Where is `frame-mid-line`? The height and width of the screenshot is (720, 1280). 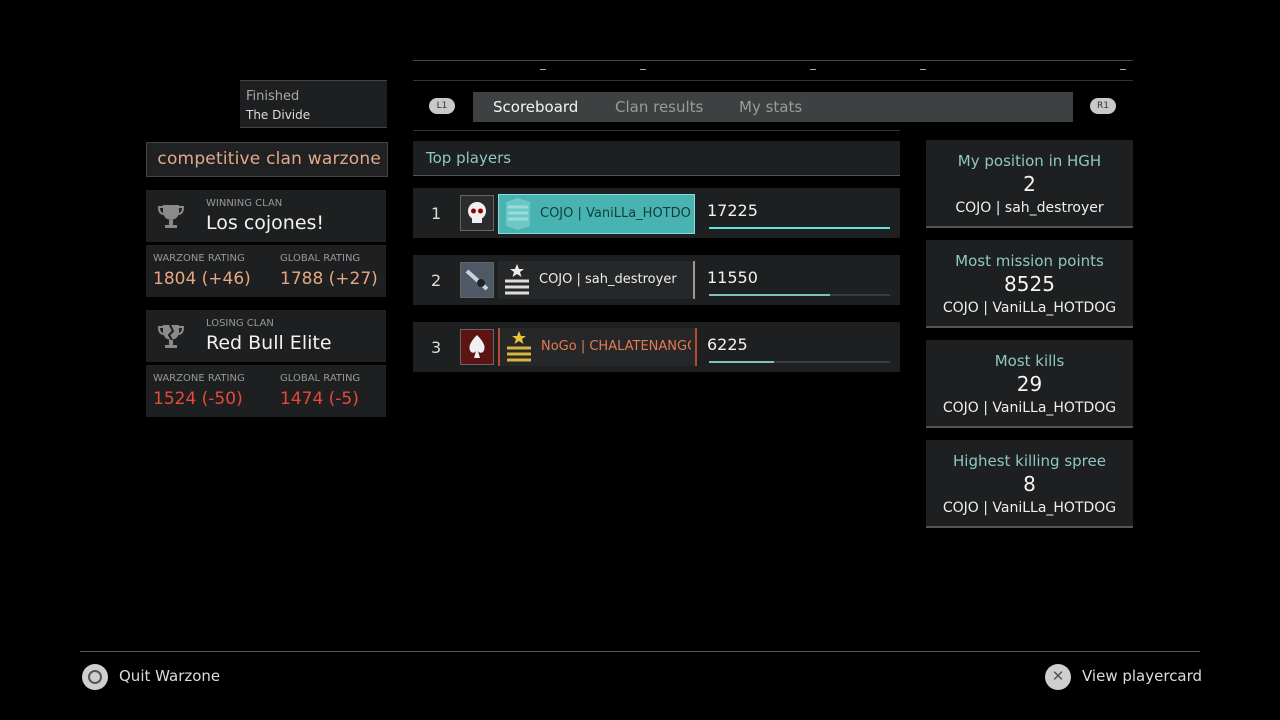
frame-mid-line is located at coordinates (656, 130).